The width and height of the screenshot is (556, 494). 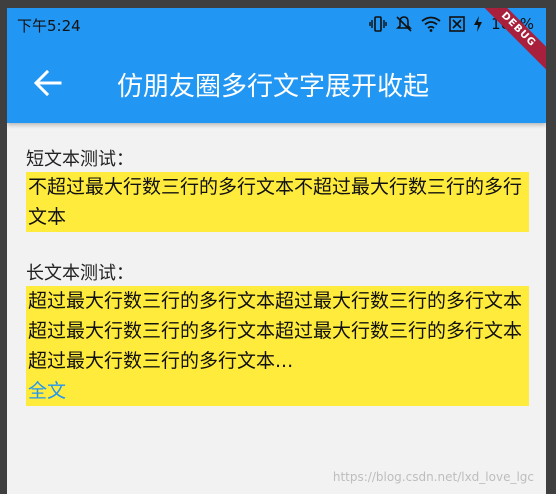 I want to click on short-text-box: 不超过最大行数三行的多行文本不超过最大行数三行的多行文本, so click(x=277, y=202).